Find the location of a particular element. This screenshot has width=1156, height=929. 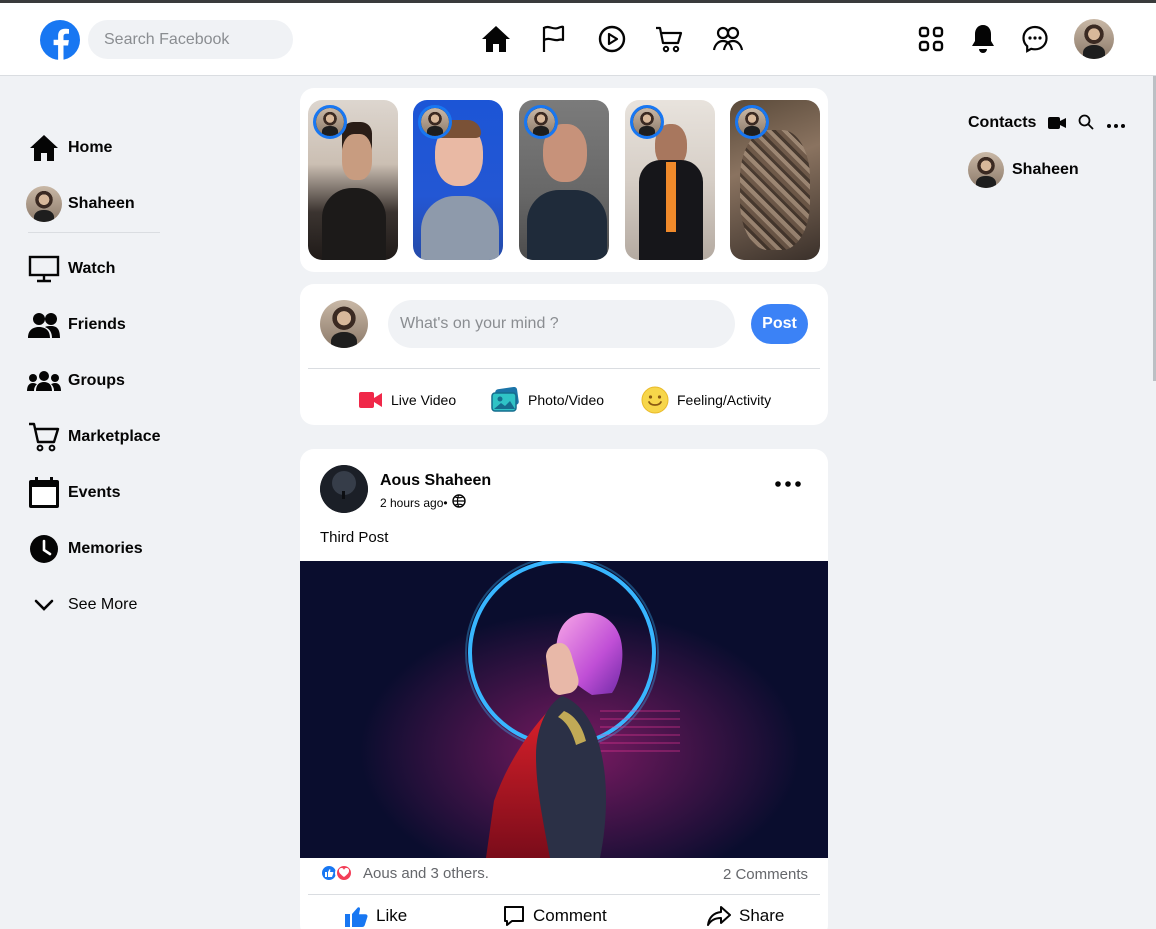

profile-avatar is located at coordinates (1094, 39).